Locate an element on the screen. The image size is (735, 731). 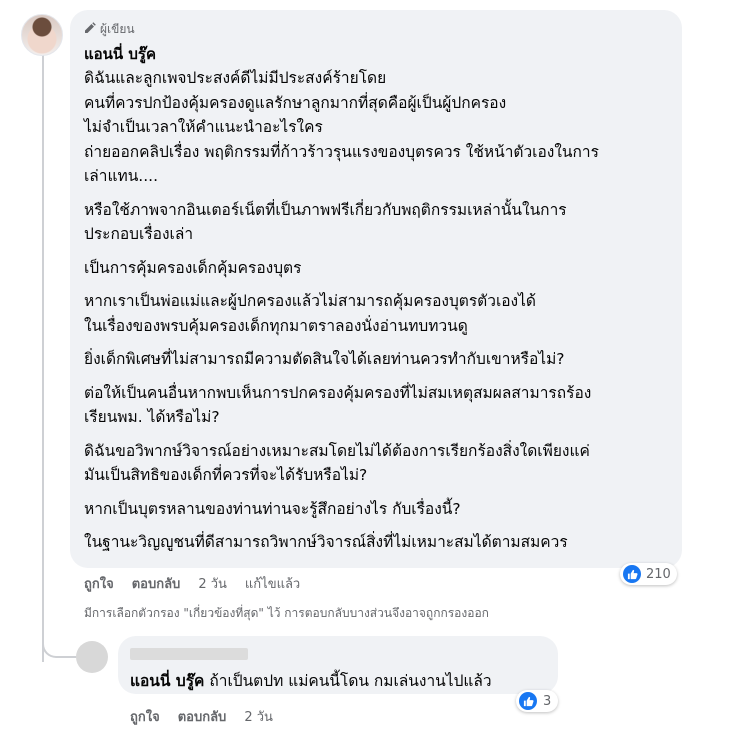
reply-text: ถ้าเป็นตปท แม่คนนี้โดน กมเล่นงานไปแล้ว is located at coordinates (350, 681).